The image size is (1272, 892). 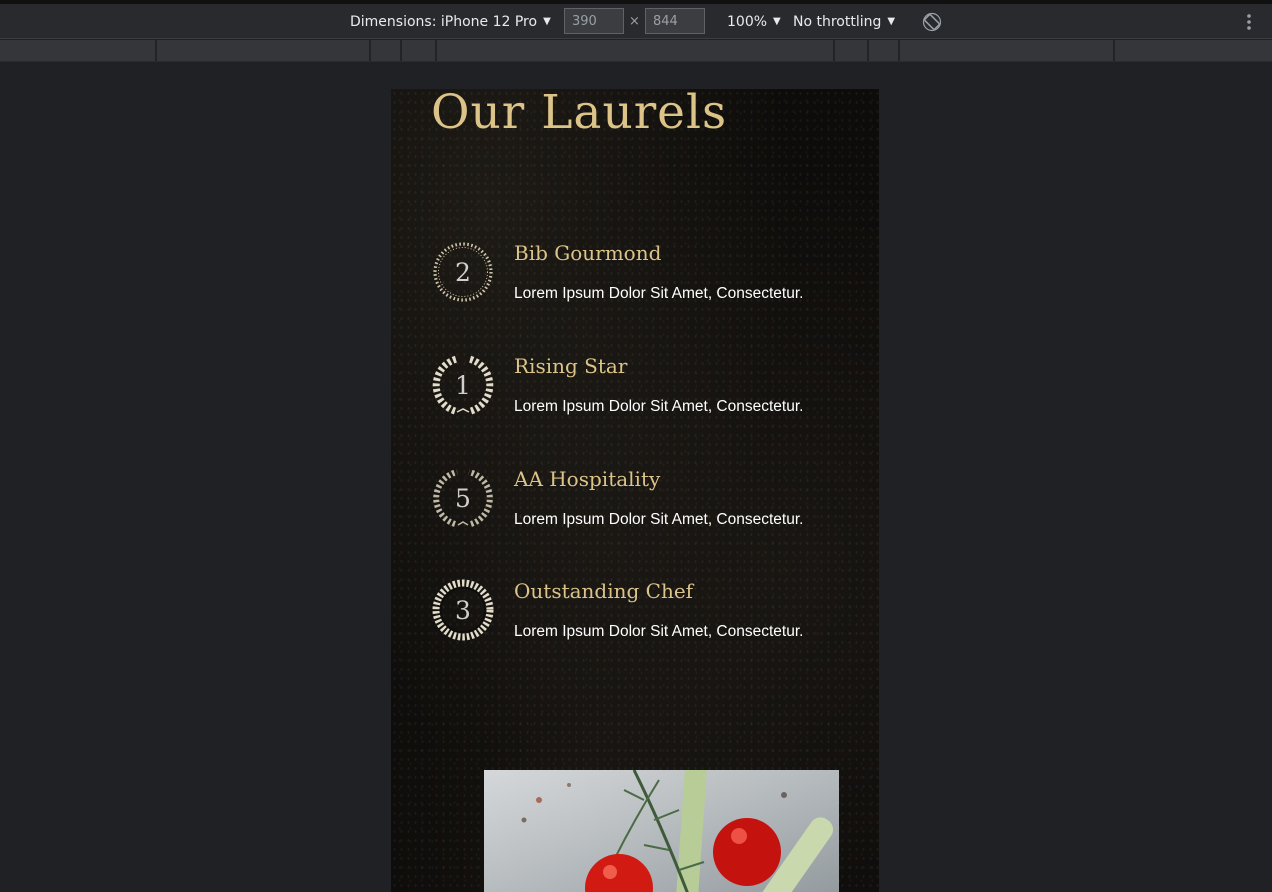 I want to click on throttling-dropdown: No throttling ▼, so click(x=844, y=21).